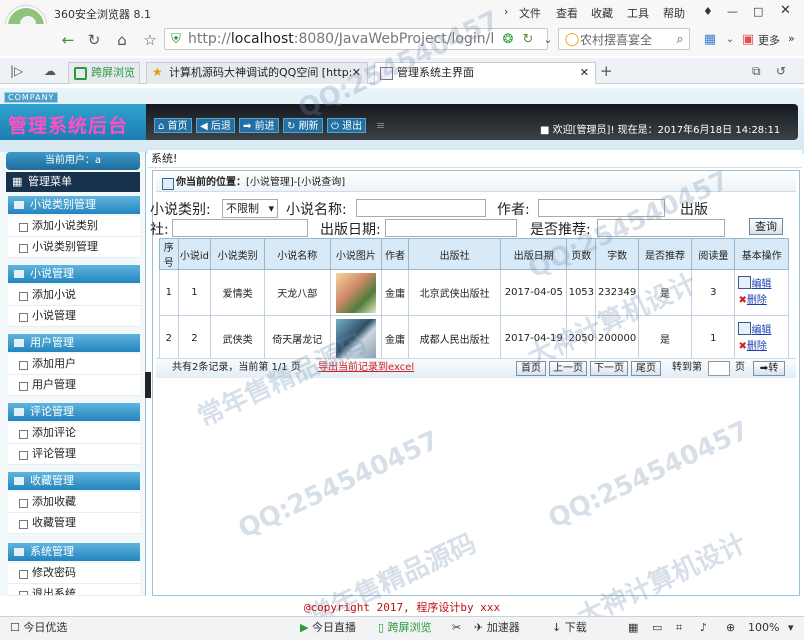 This screenshot has height=640, width=804. I want to click on menu-file: 文件, so click(530, 13).